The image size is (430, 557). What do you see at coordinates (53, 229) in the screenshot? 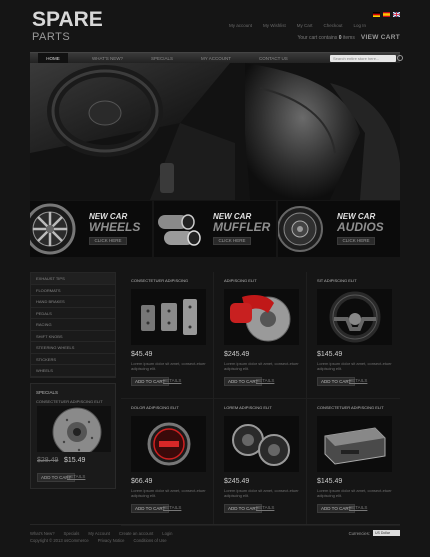
I see `wheel-icon` at bounding box center [53, 229].